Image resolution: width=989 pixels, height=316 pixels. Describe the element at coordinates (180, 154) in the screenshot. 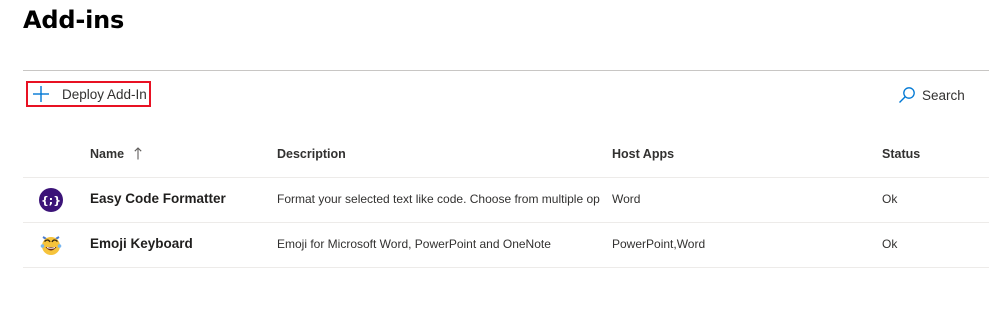

I see `column-header-name: Name` at that location.